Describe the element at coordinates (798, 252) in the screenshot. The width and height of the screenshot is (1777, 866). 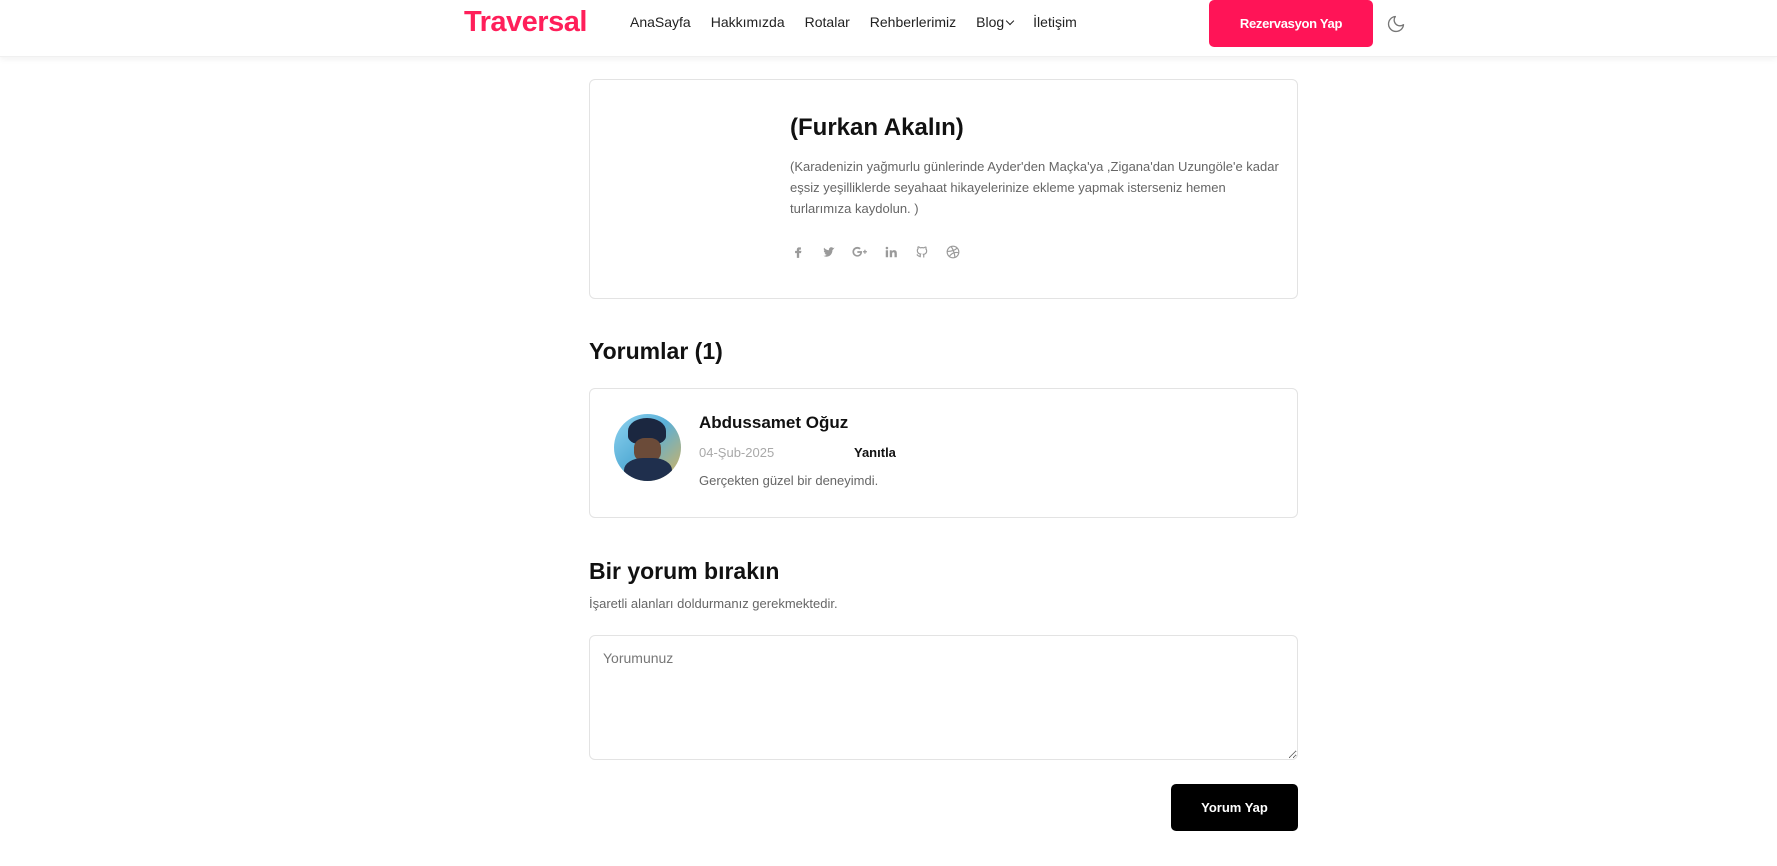
I see `facebook-icon` at that location.